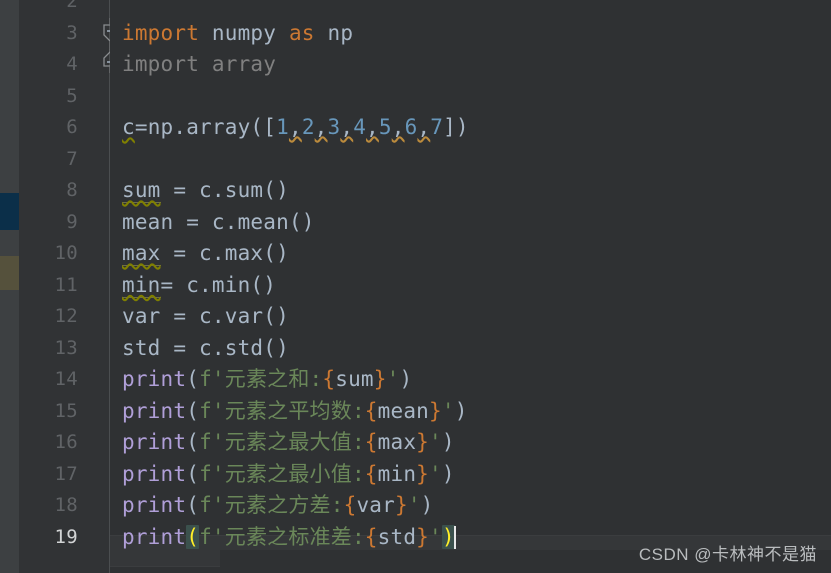  What do you see at coordinates (289, 412) in the screenshot?
I see `code-line-15: print(f'元素之平均数:{mean}')` at bounding box center [289, 412].